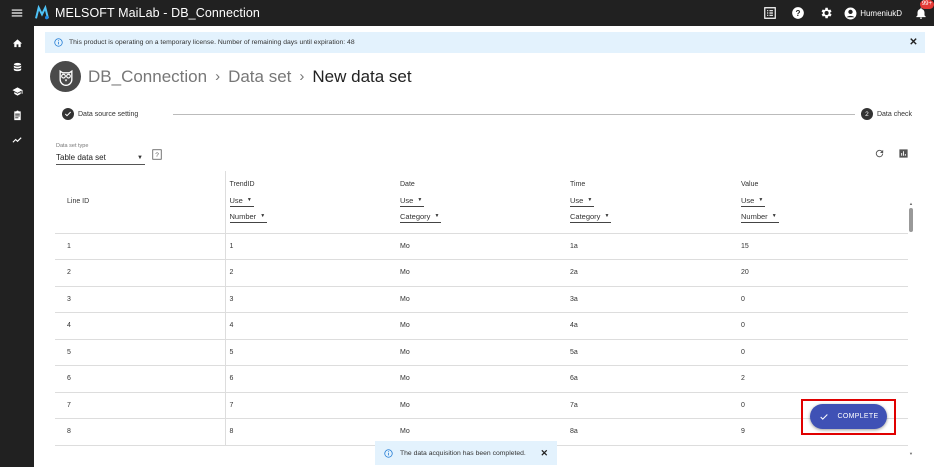  I want to click on table-cell: 8a, so click(651, 432).